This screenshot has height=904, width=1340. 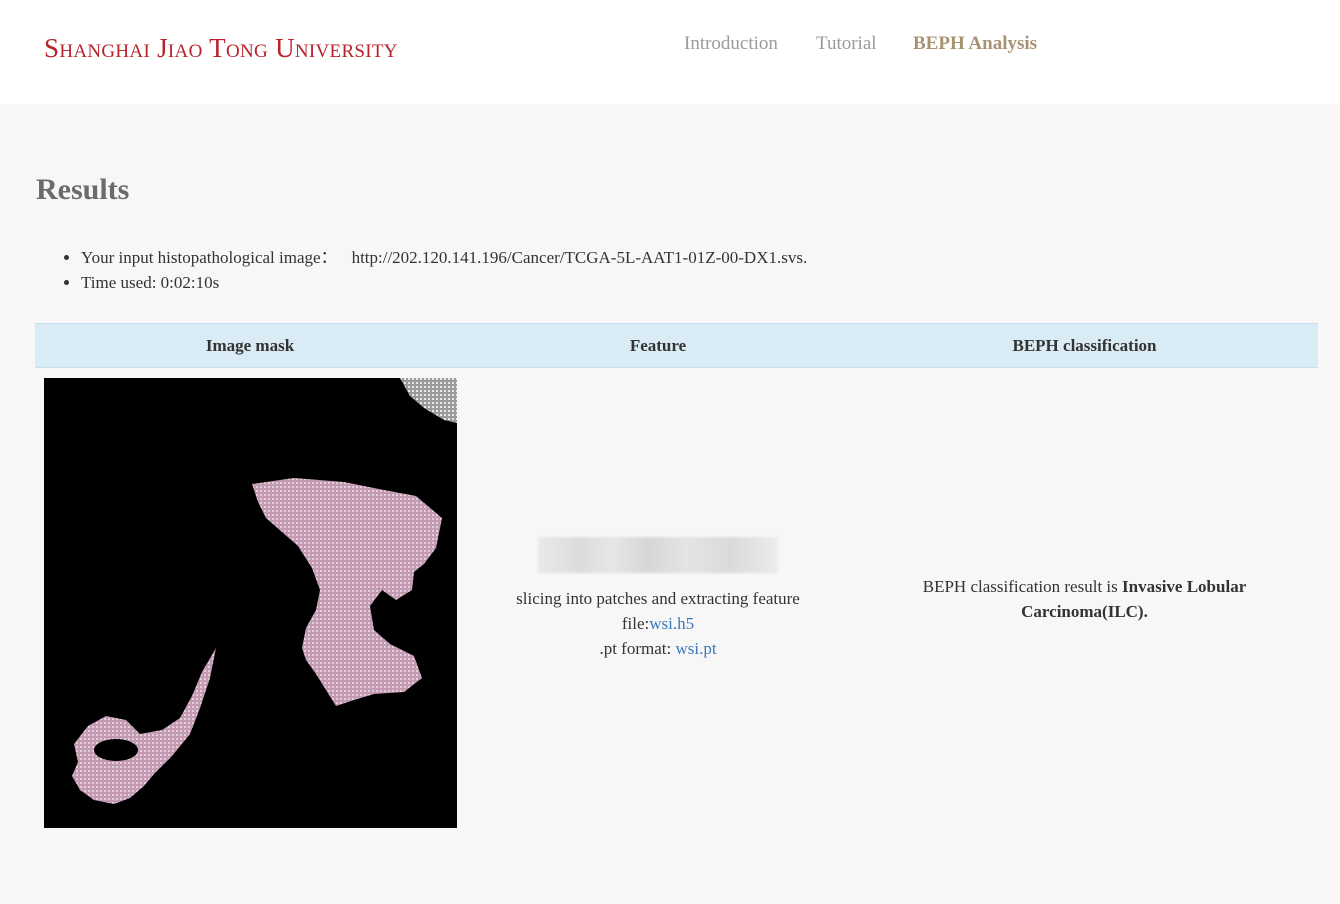 What do you see at coordinates (671, 623) in the screenshot?
I see `wsi-h5-link: wsi.h5` at bounding box center [671, 623].